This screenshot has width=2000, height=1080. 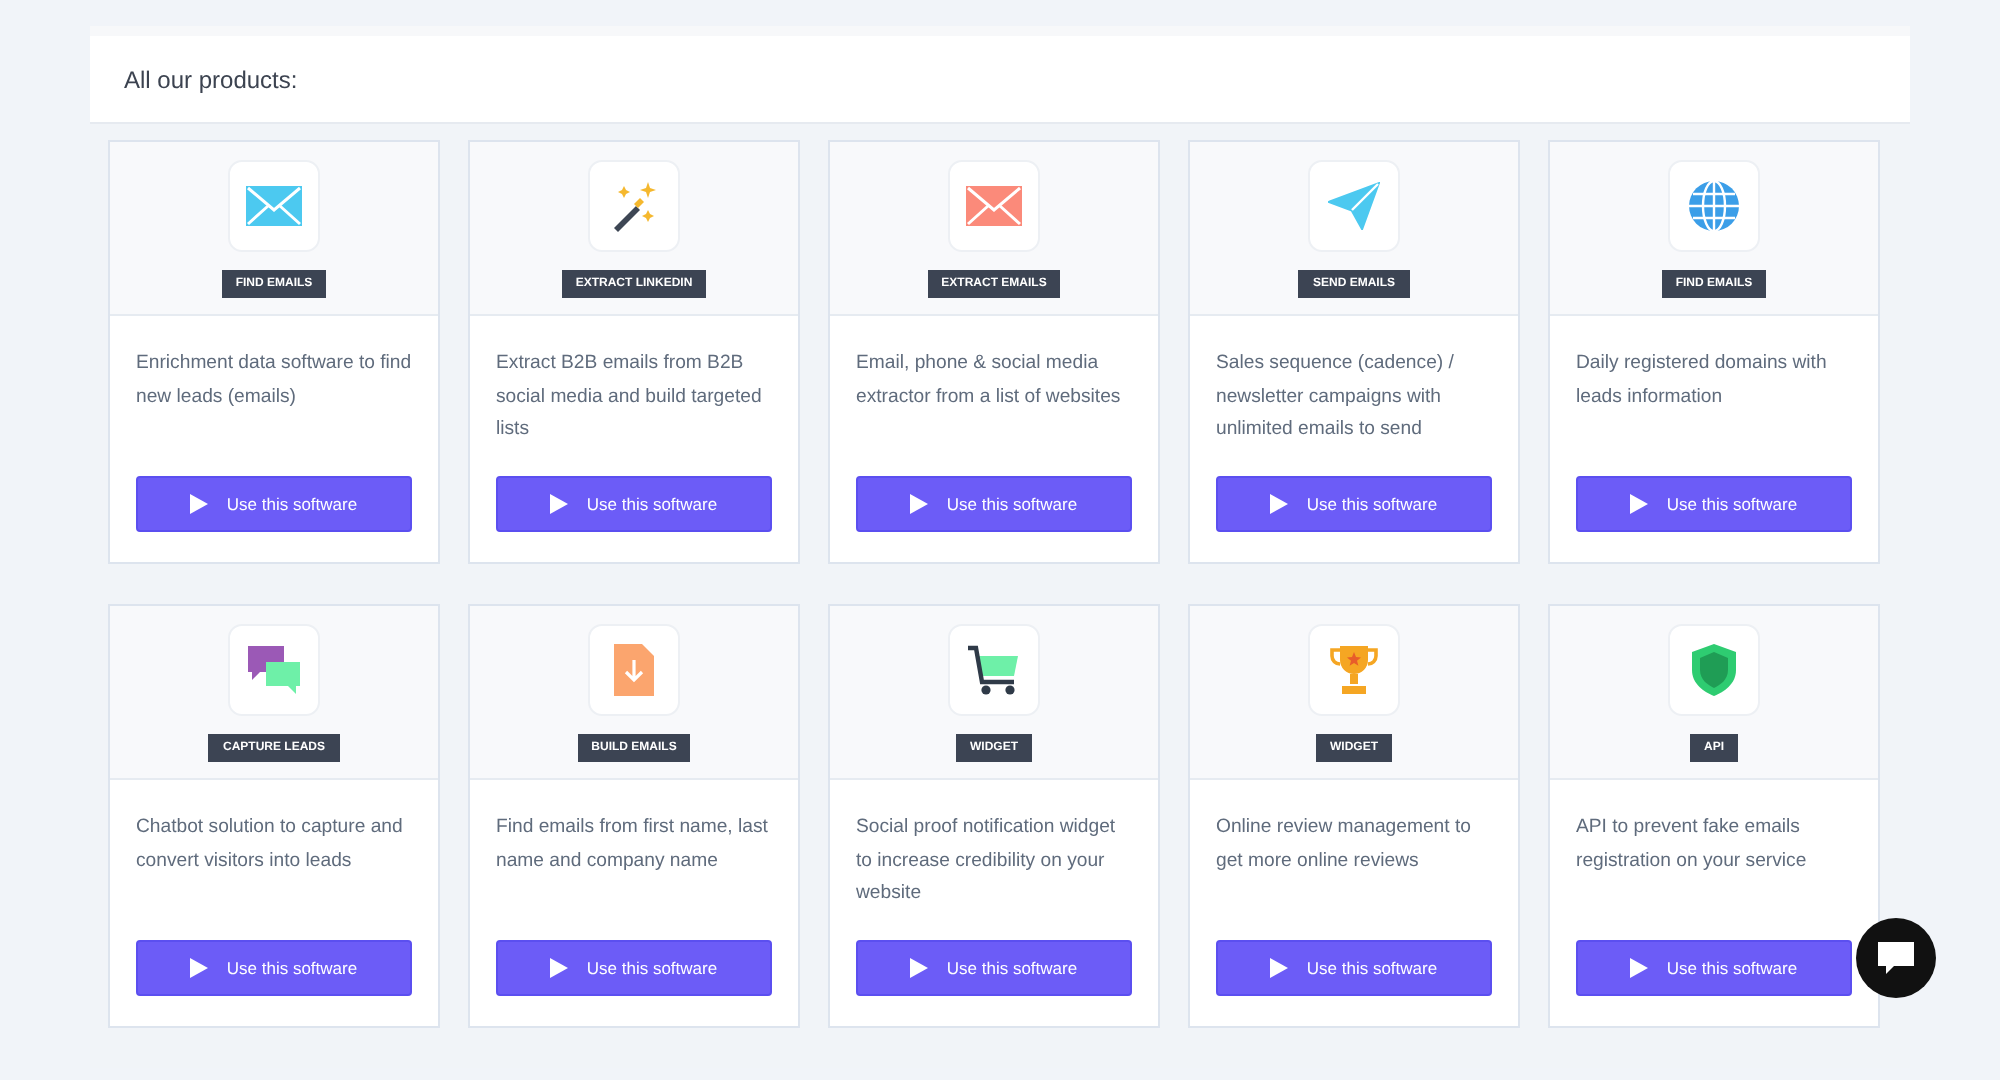 What do you see at coordinates (987, 861) in the screenshot?
I see `product-description: Social proof notification widget to increase credibility on your website` at bounding box center [987, 861].